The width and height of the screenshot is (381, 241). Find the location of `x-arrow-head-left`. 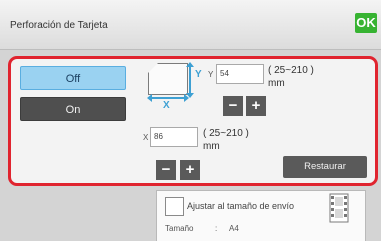

x-arrow-head-left is located at coordinates (149, 98).